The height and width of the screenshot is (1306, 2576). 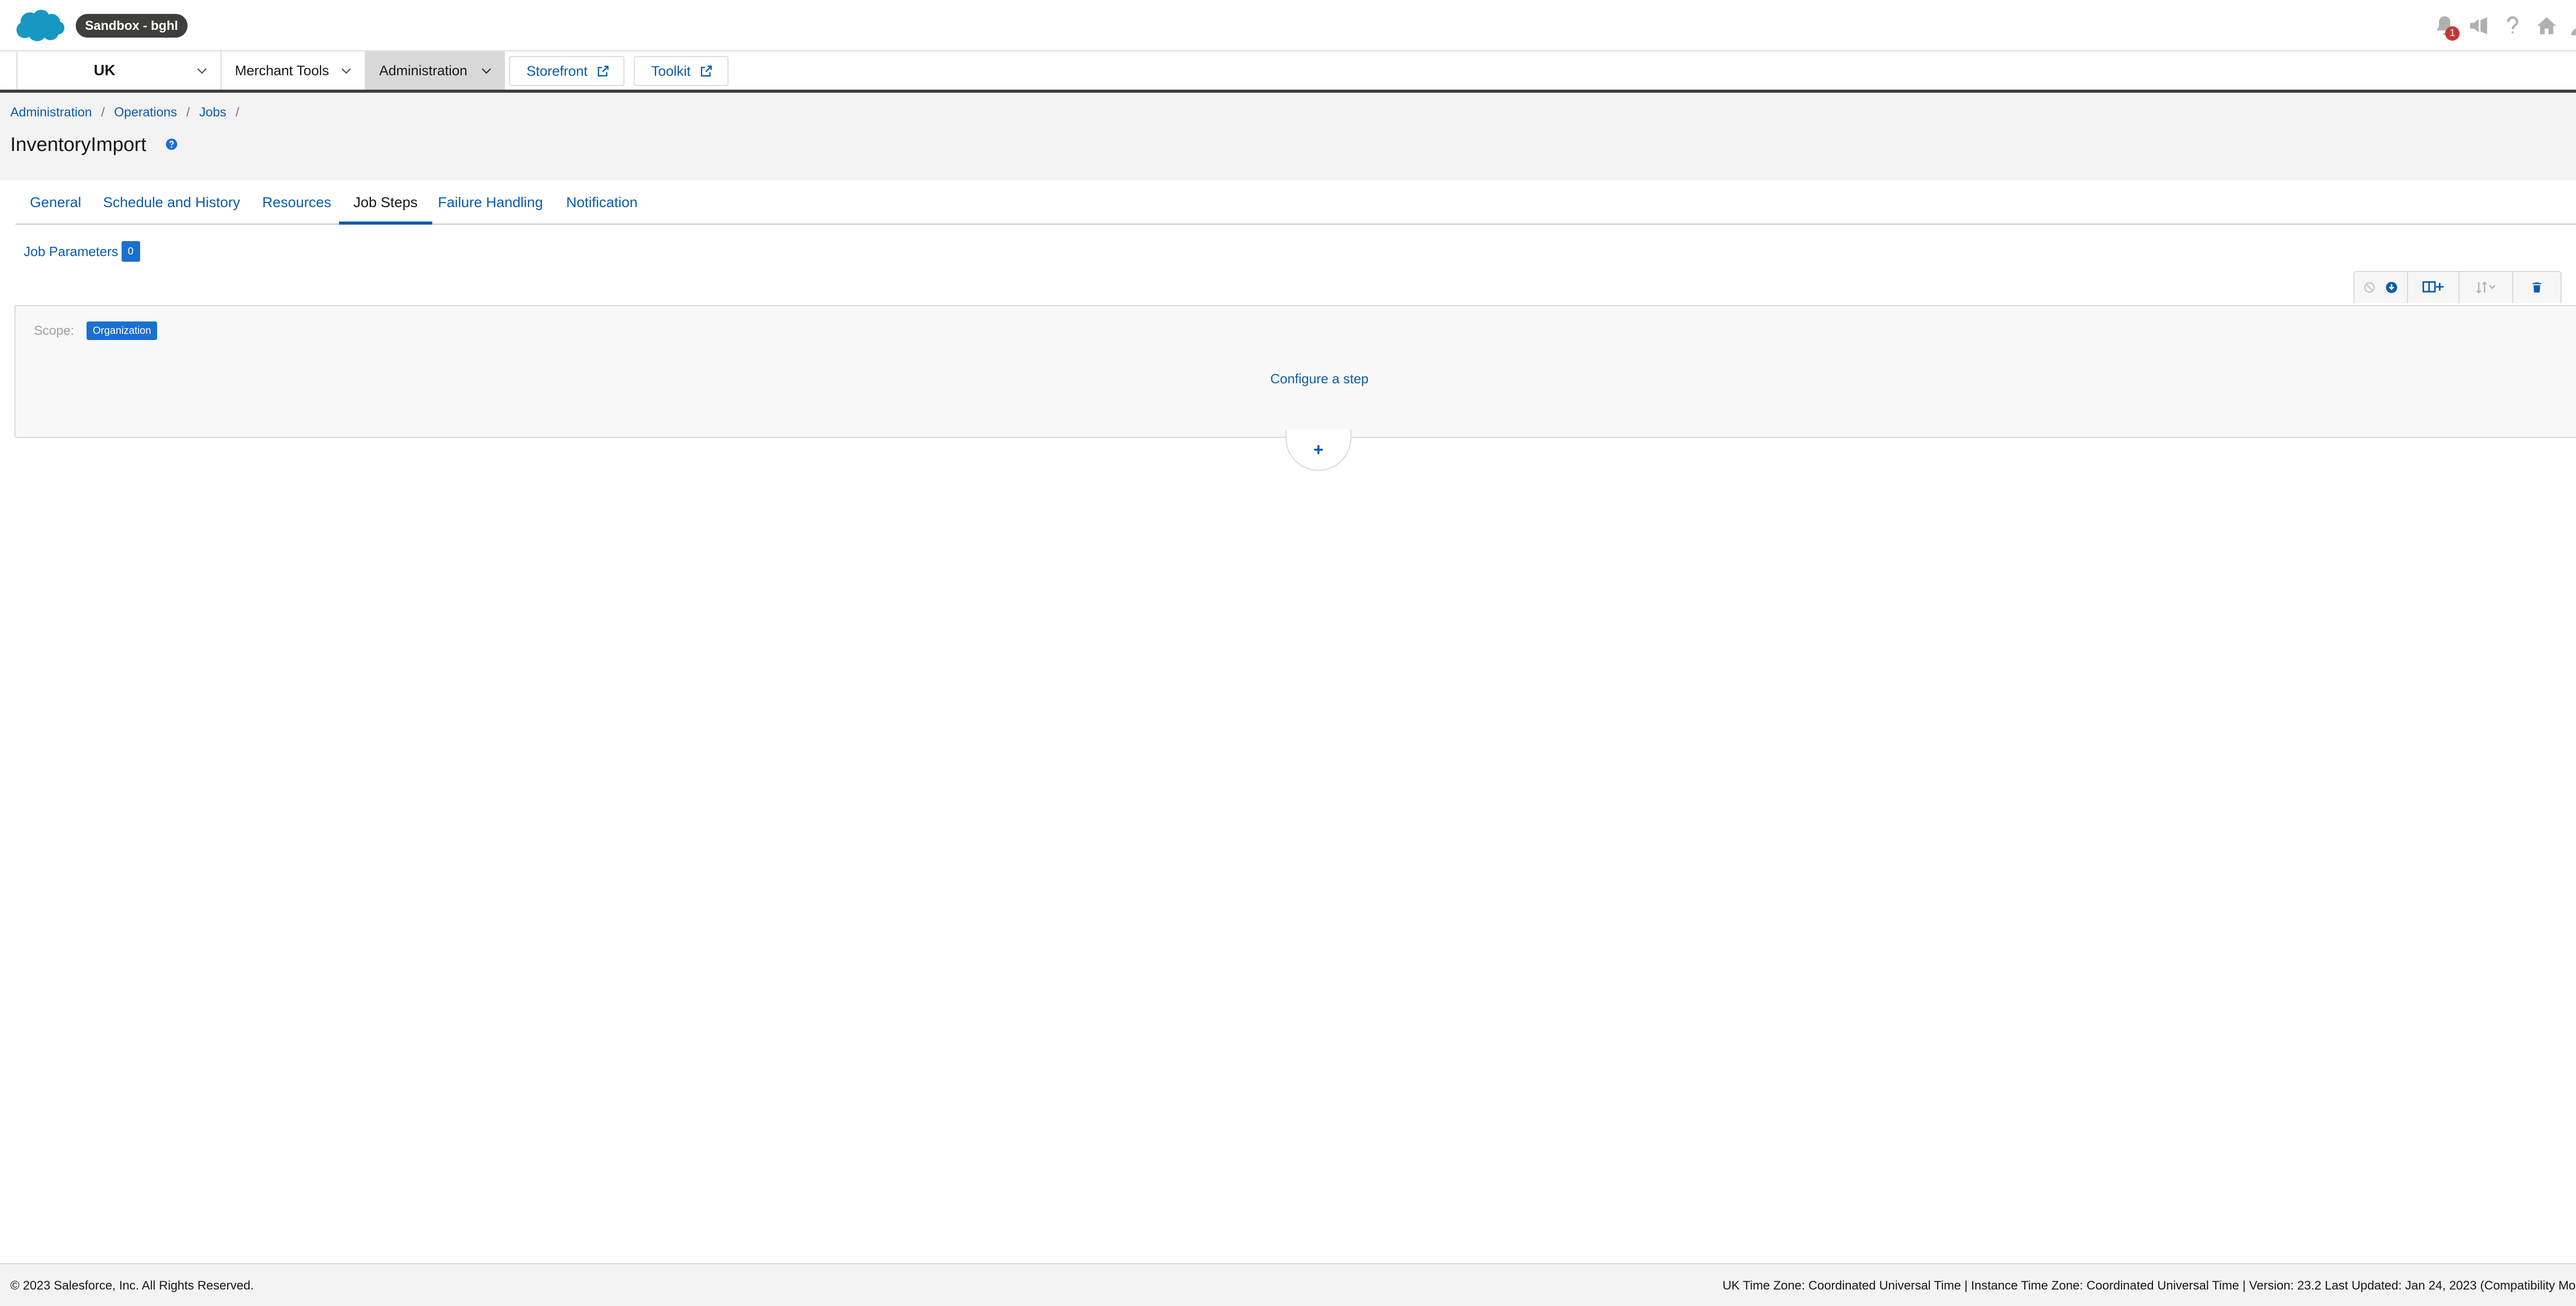 What do you see at coordinates (1288, 26) in the screenshot?
I see `top-header: Sandbox - bghl 1` at bounding box center [1288, 26].